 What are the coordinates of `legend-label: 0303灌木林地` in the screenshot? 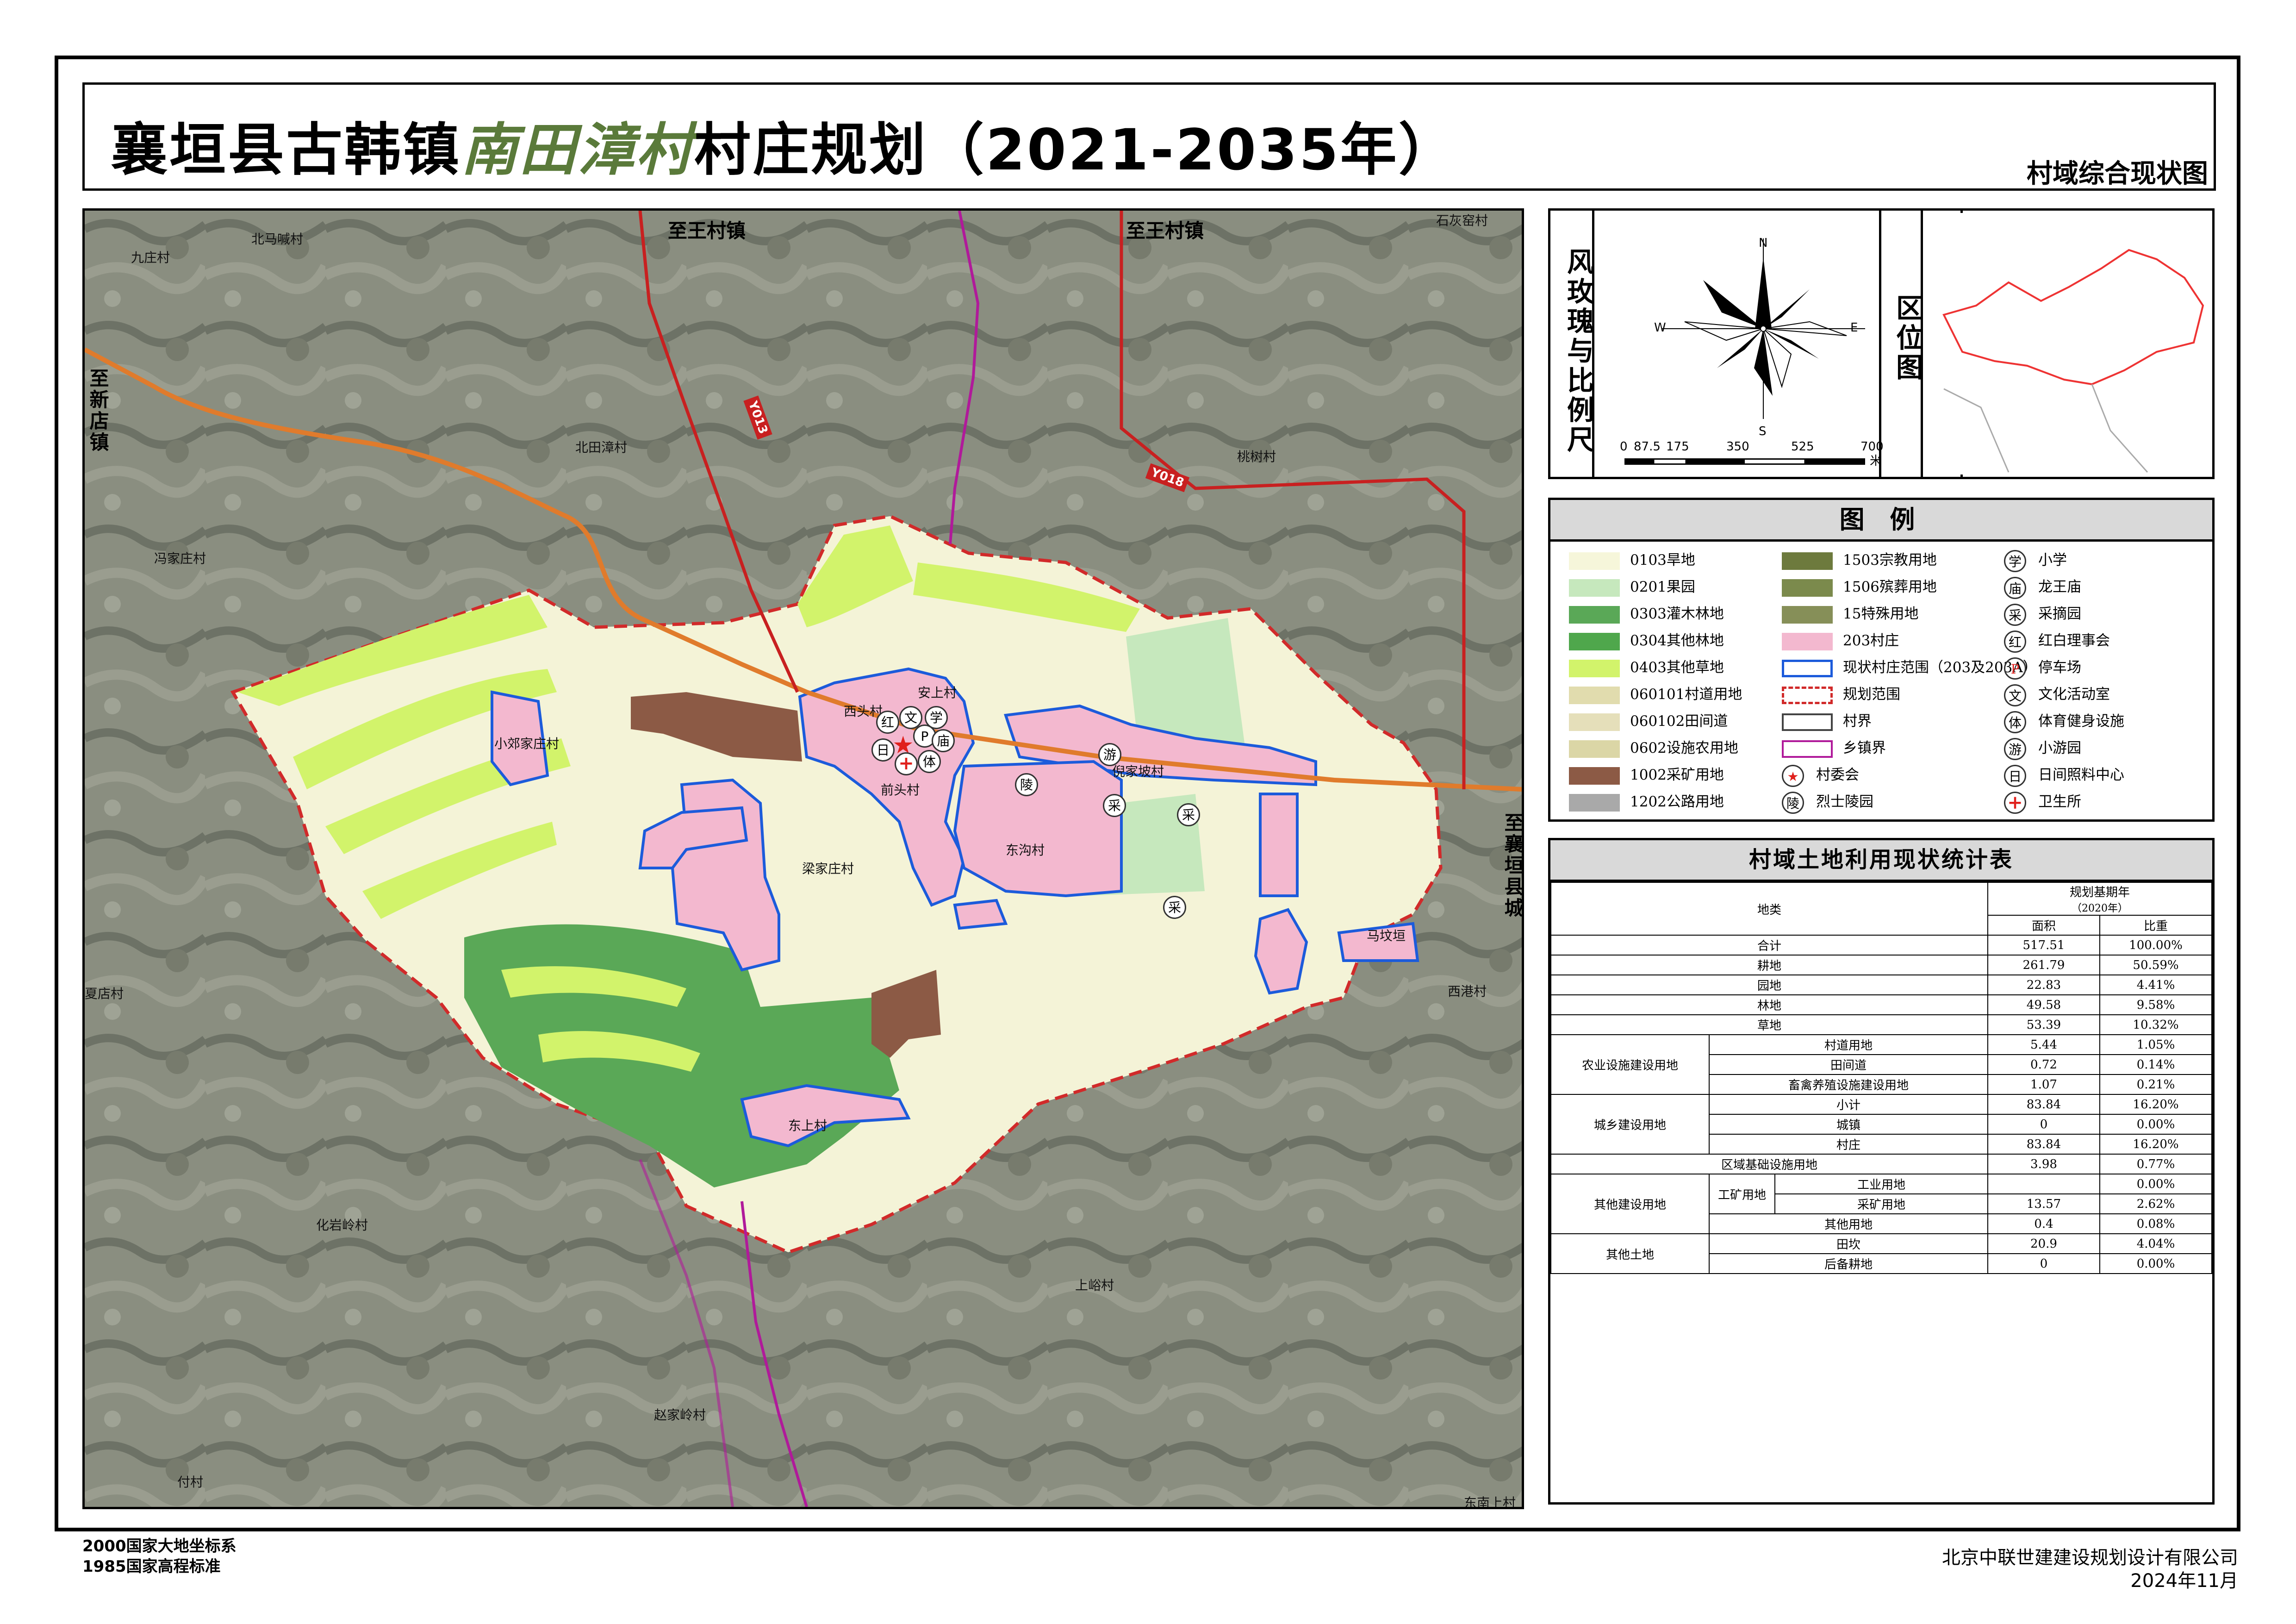 It's located at (1677, 614).